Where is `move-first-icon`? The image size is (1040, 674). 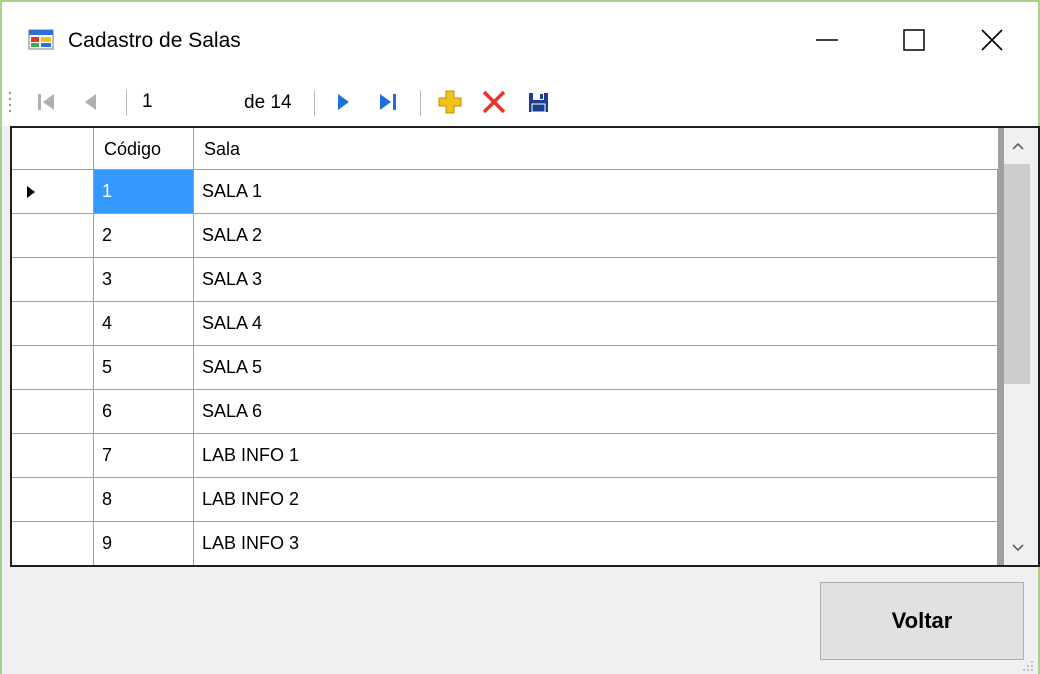
move-first-icon is located at coordinates (46, 102).